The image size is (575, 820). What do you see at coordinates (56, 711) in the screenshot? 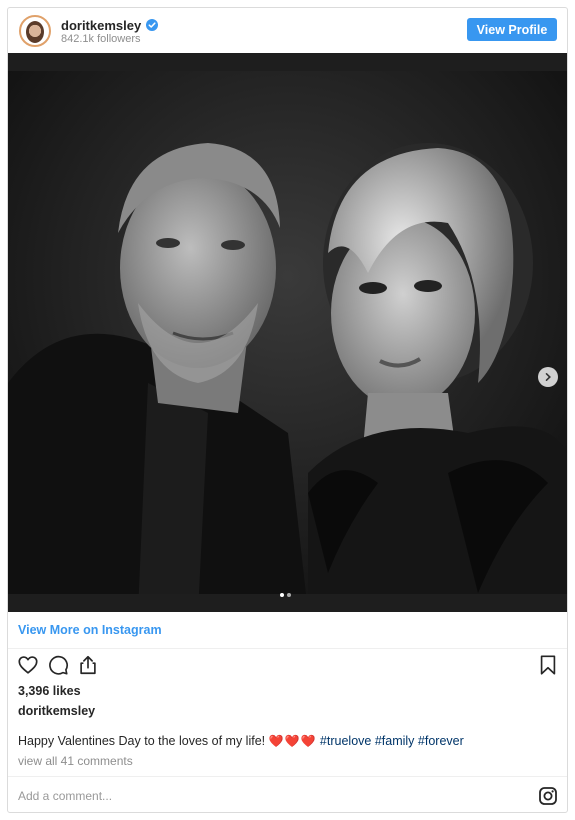
I see `post-author: doritkemsley` at bounding box center [56, 711].